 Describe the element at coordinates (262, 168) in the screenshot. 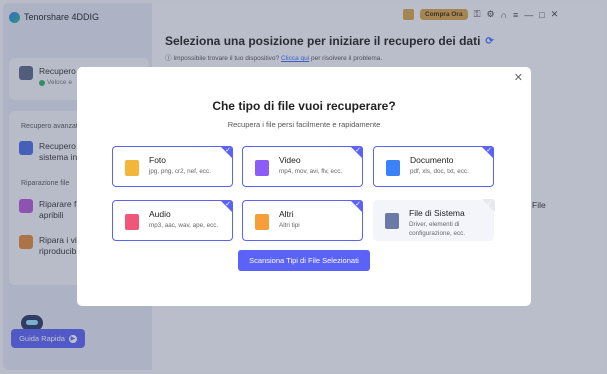

I see `video-icon` at that location.